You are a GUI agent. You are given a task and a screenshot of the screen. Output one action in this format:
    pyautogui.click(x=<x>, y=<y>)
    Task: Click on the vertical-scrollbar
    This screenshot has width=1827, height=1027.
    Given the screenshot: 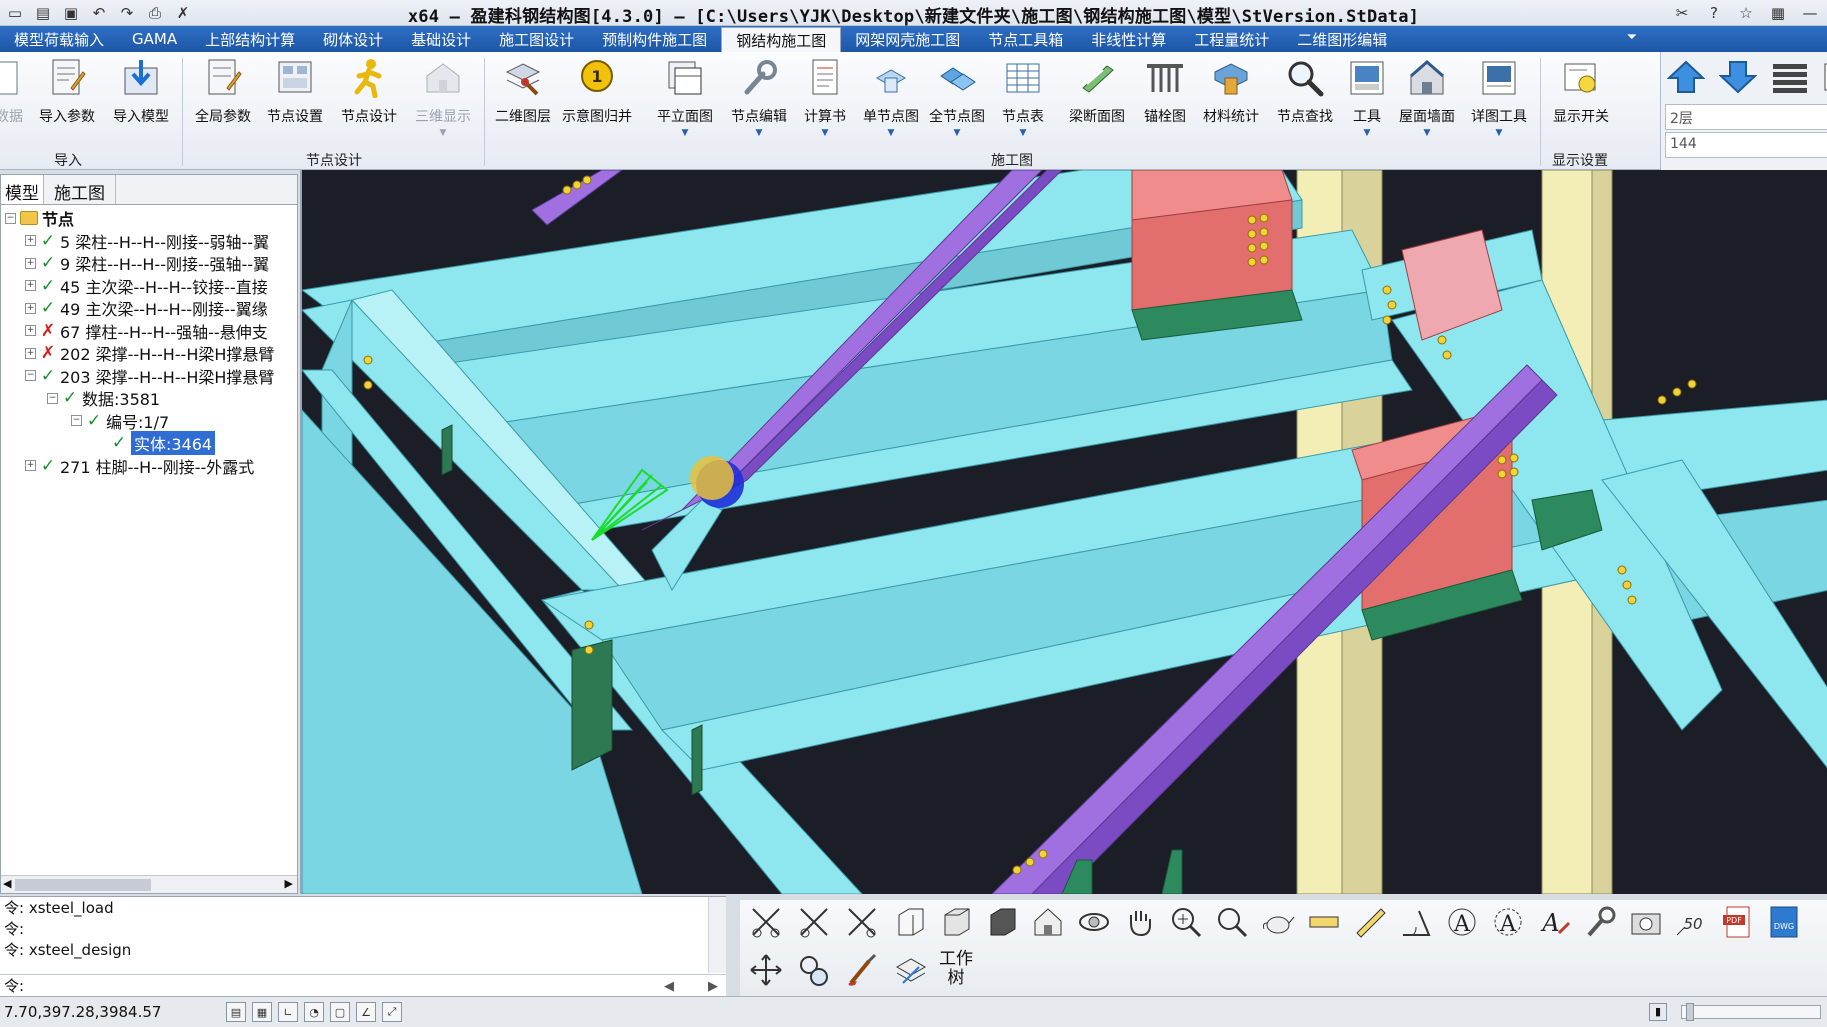 What is the action you would take?
    pyautogui.click(x=717, y=935)
    